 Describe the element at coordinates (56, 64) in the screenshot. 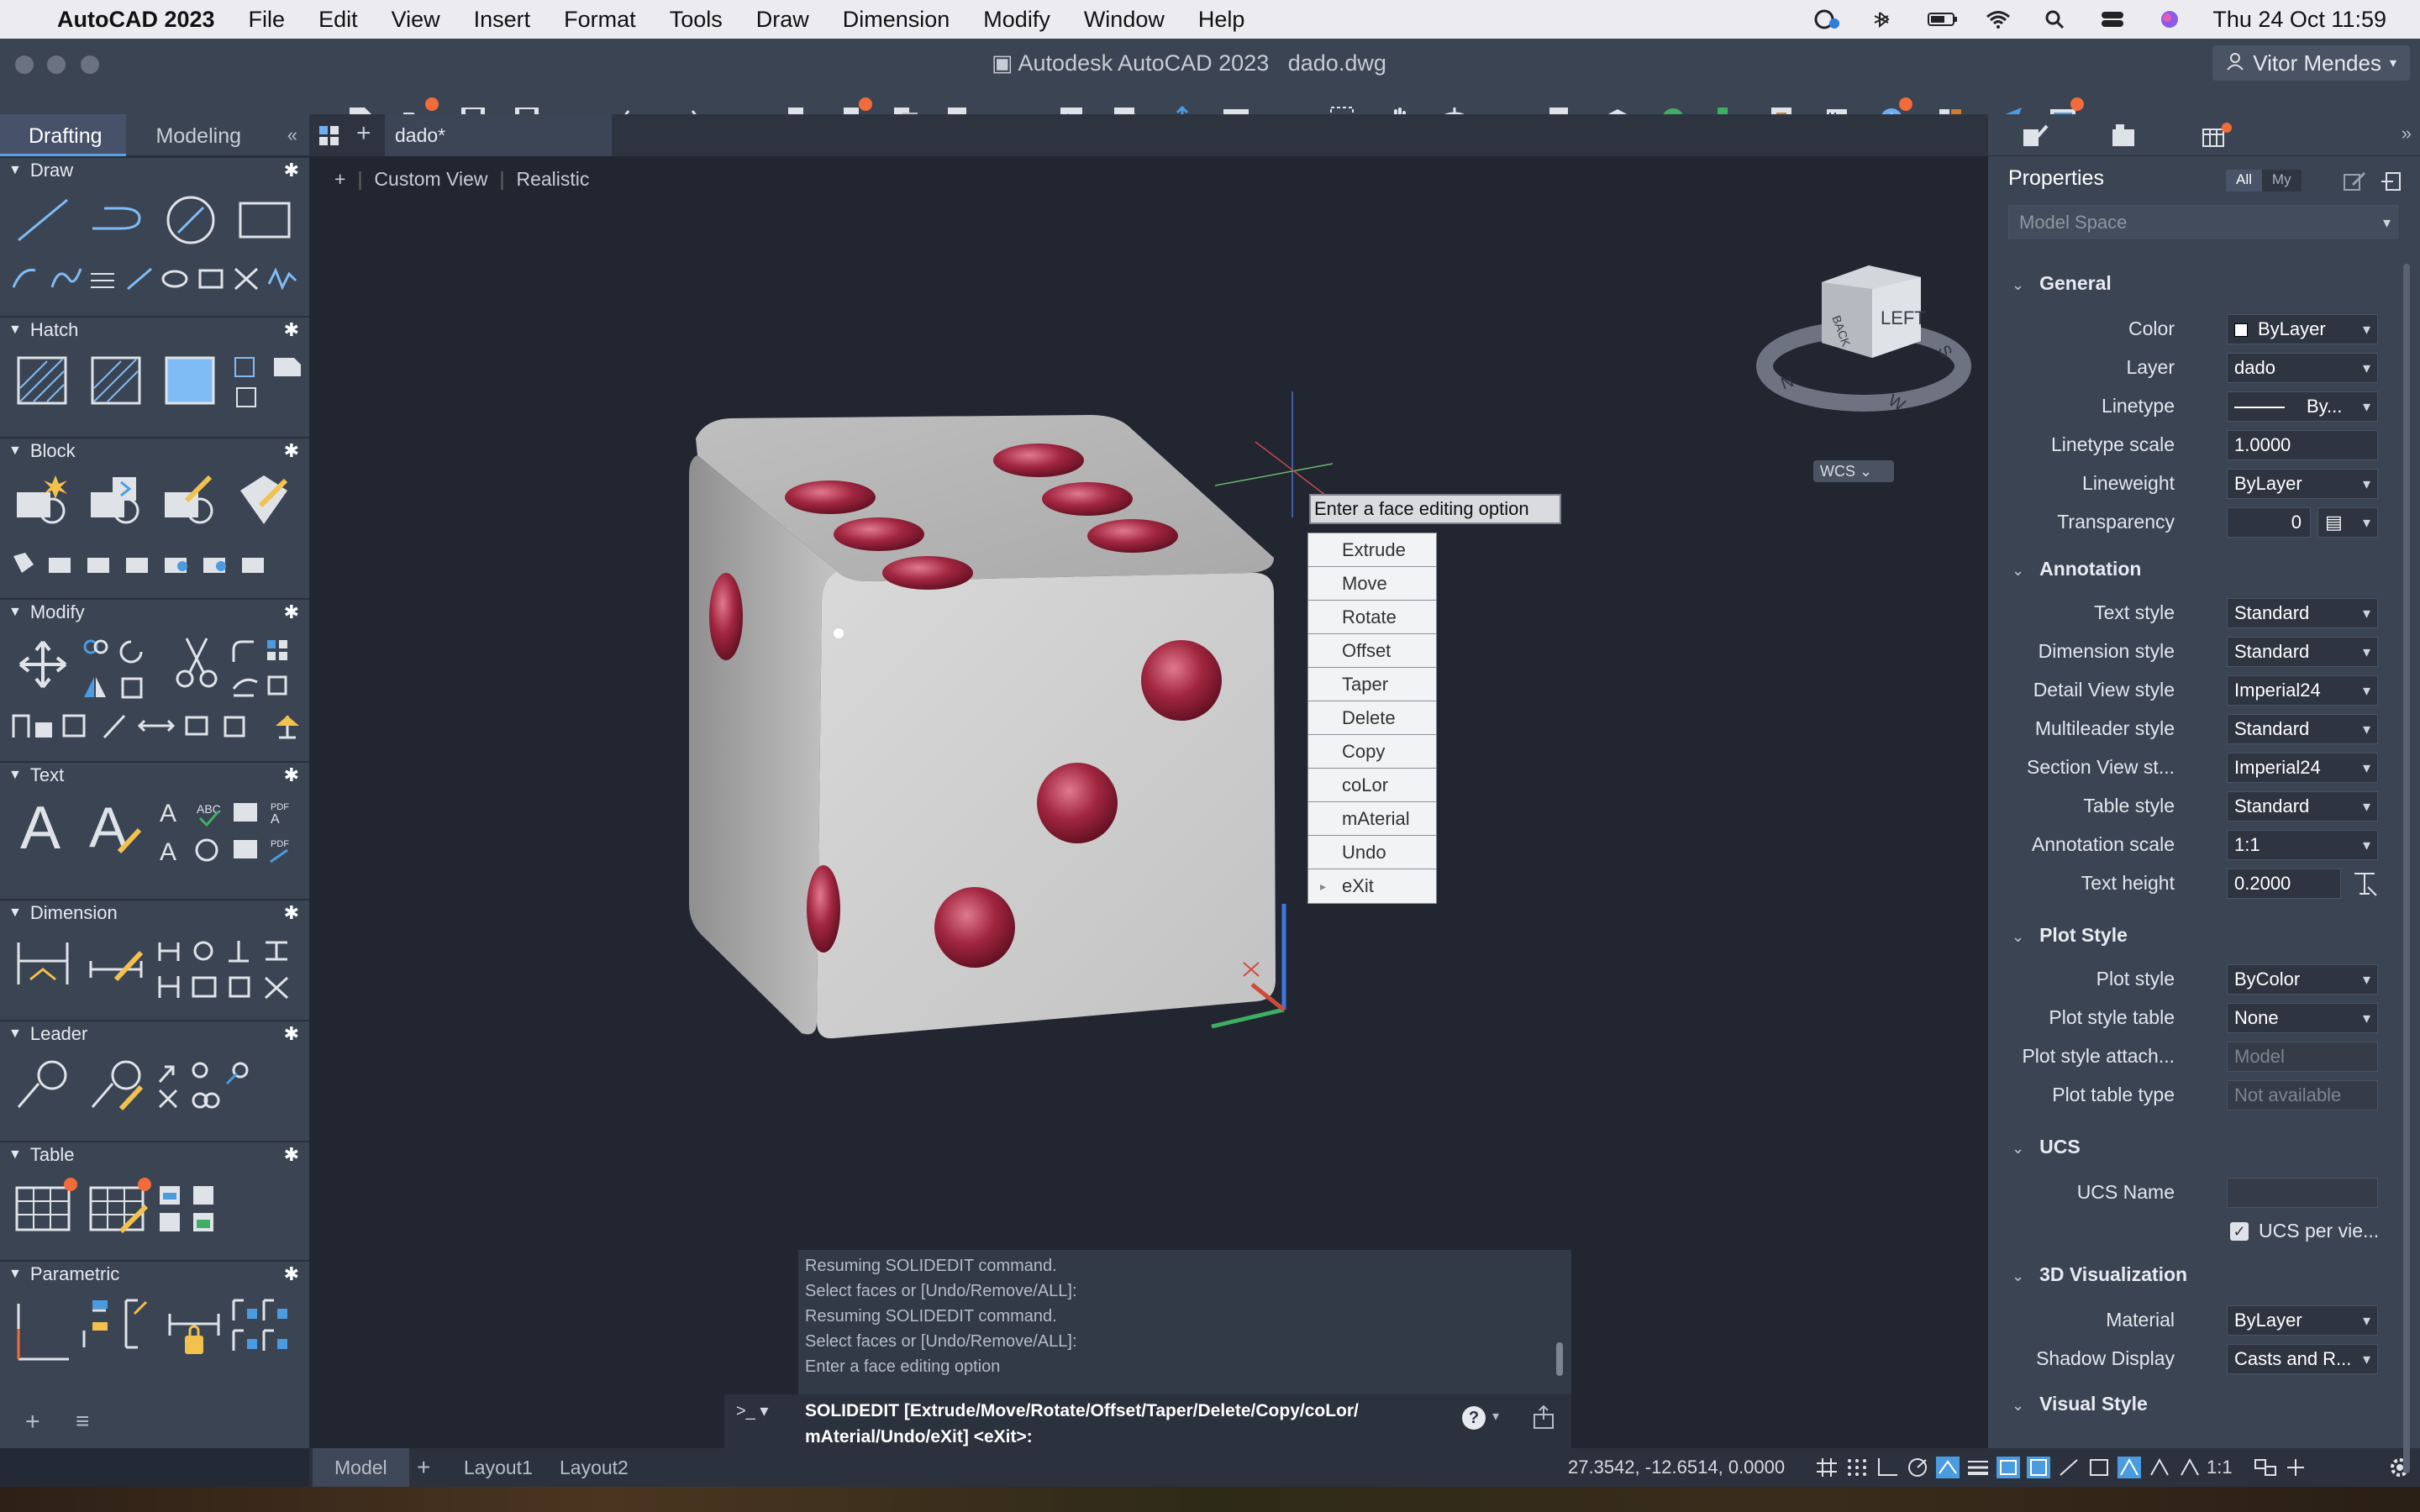

I see `minimize-window-button` at that location.